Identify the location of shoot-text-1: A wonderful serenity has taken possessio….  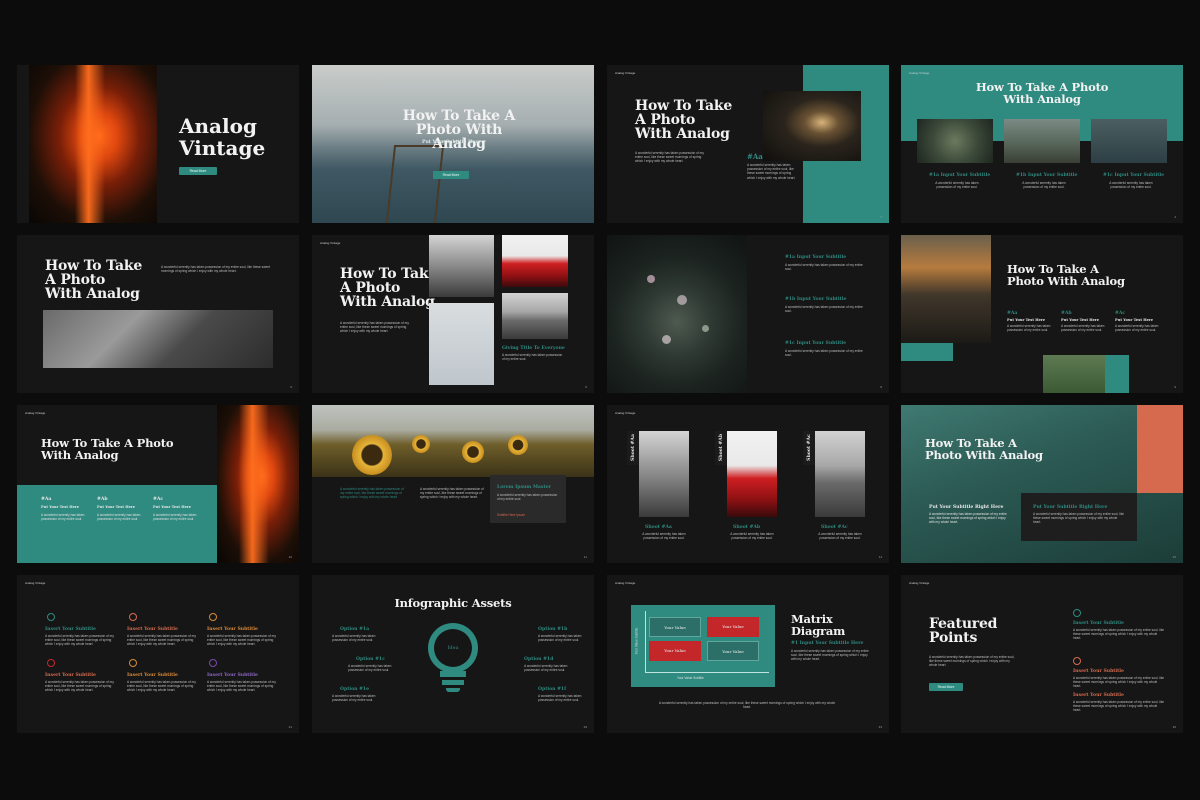
(664, 536).